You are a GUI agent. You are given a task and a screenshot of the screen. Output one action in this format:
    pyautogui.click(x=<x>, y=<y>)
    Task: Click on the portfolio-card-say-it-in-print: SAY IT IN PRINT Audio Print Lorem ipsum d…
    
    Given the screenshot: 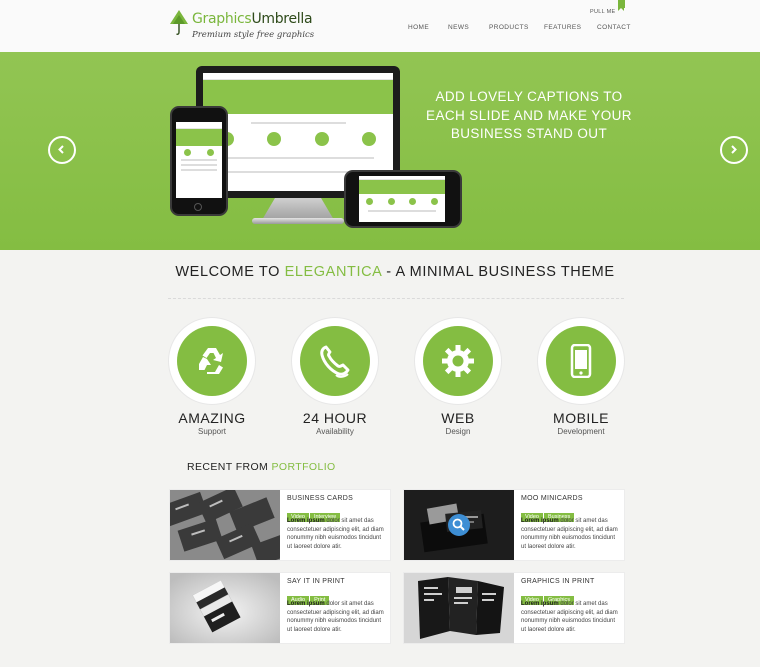 What is the action you would take?
    pyautogui.click(x=280, y=608)
    